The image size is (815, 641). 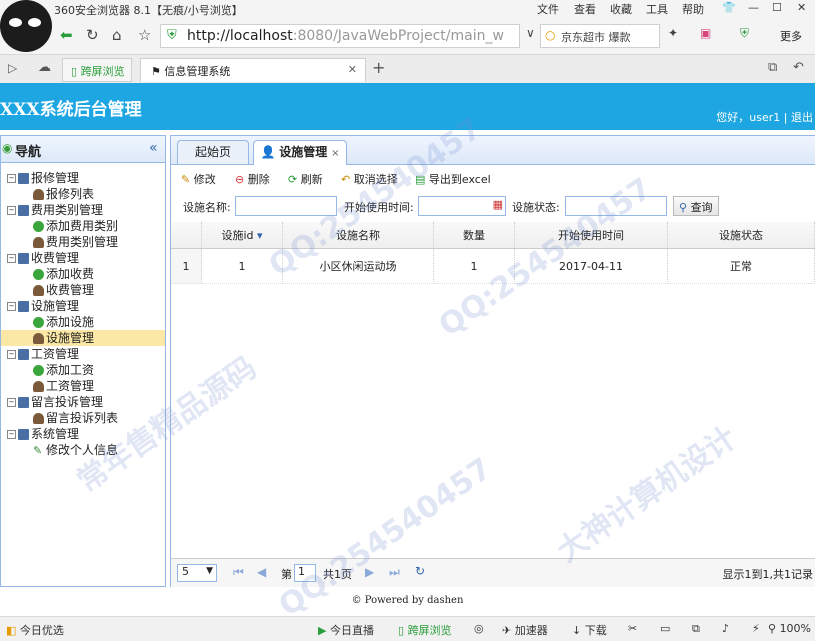 What do you see at coordinates (83, 354) in the screenshot?
I see `tree-group: − 工资管理` at bounding box center [83, 354].